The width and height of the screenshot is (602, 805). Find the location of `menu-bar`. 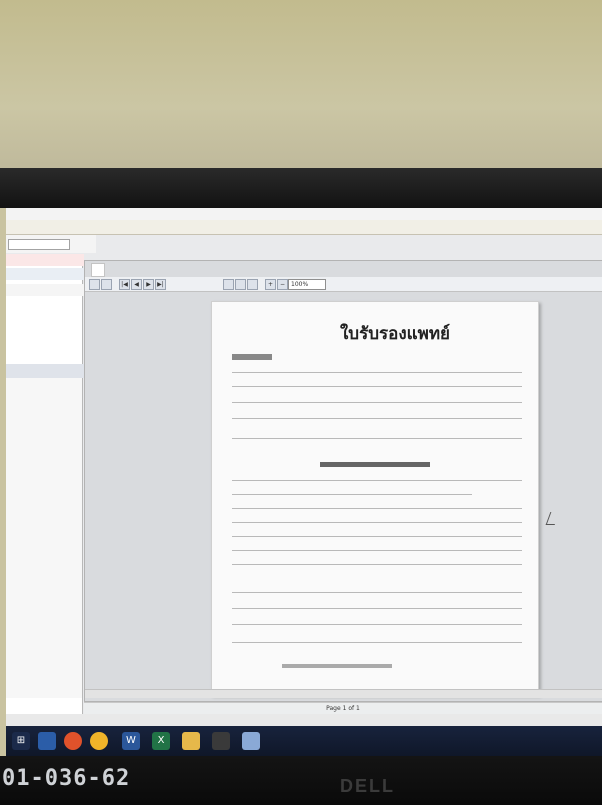

menu-bar is located at coordinates (304, 227).